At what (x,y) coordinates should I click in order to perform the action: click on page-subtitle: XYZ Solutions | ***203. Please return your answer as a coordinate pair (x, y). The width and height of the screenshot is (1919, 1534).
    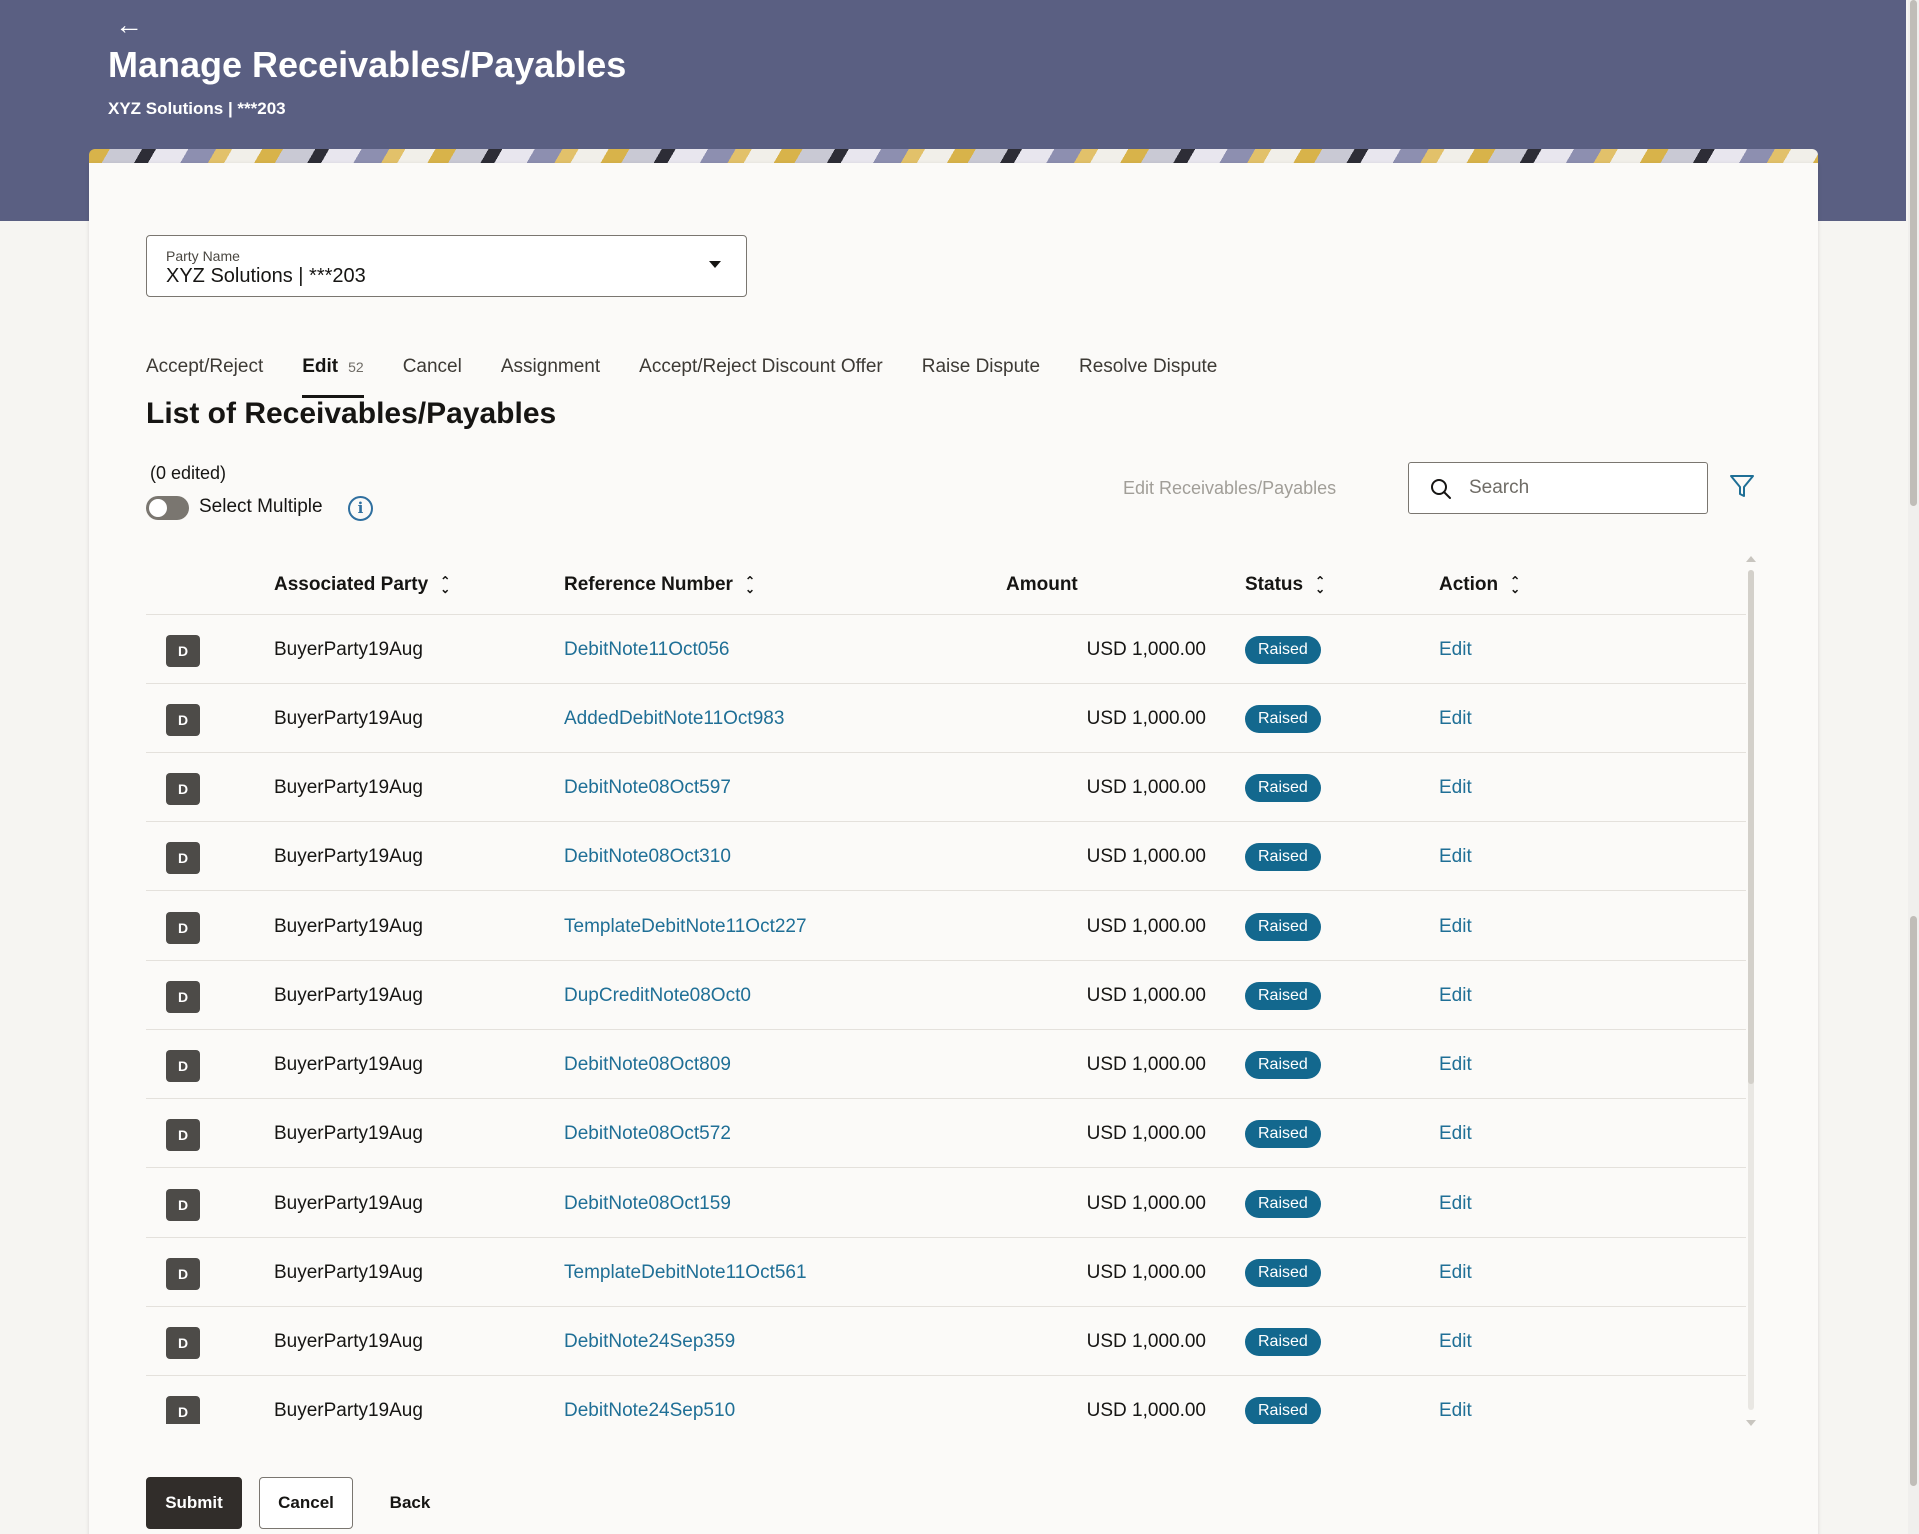
    Looking at the image, I should click on (197, 108).